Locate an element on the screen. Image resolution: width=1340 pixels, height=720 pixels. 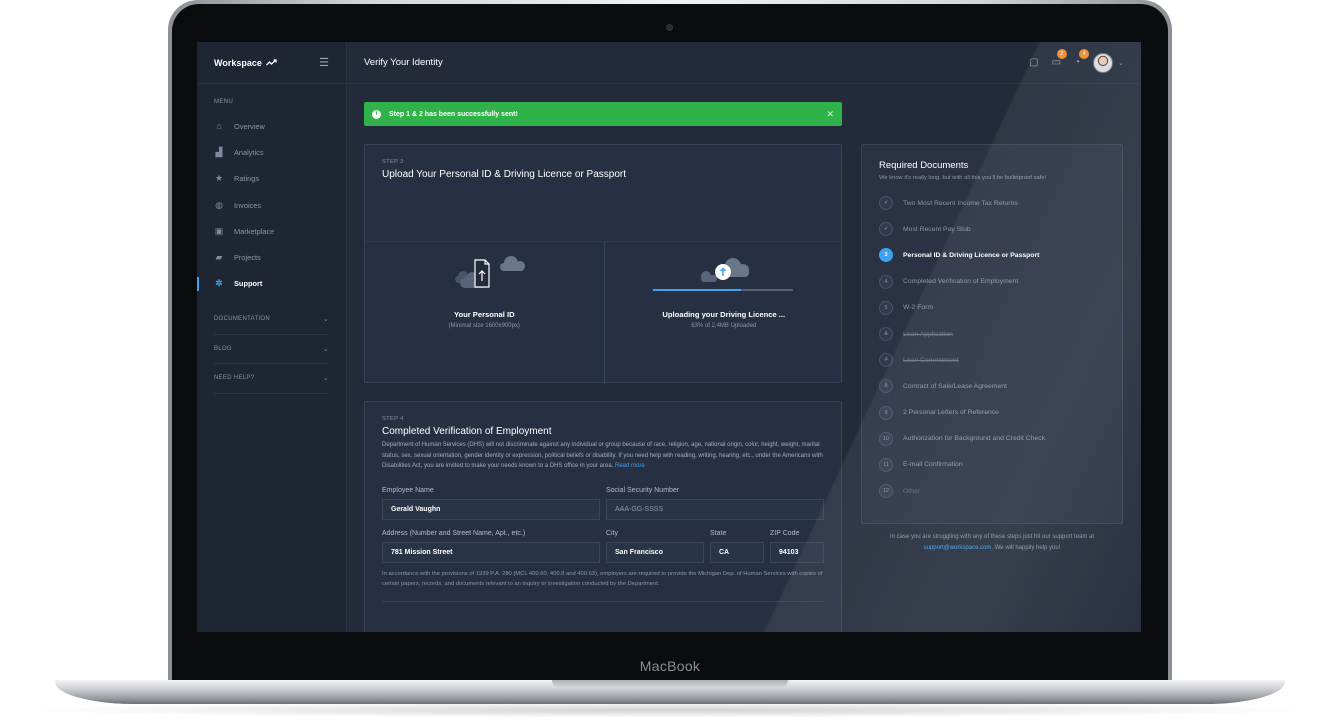
support-email-link: support@workspace.com is located at coordinates (958, 548).